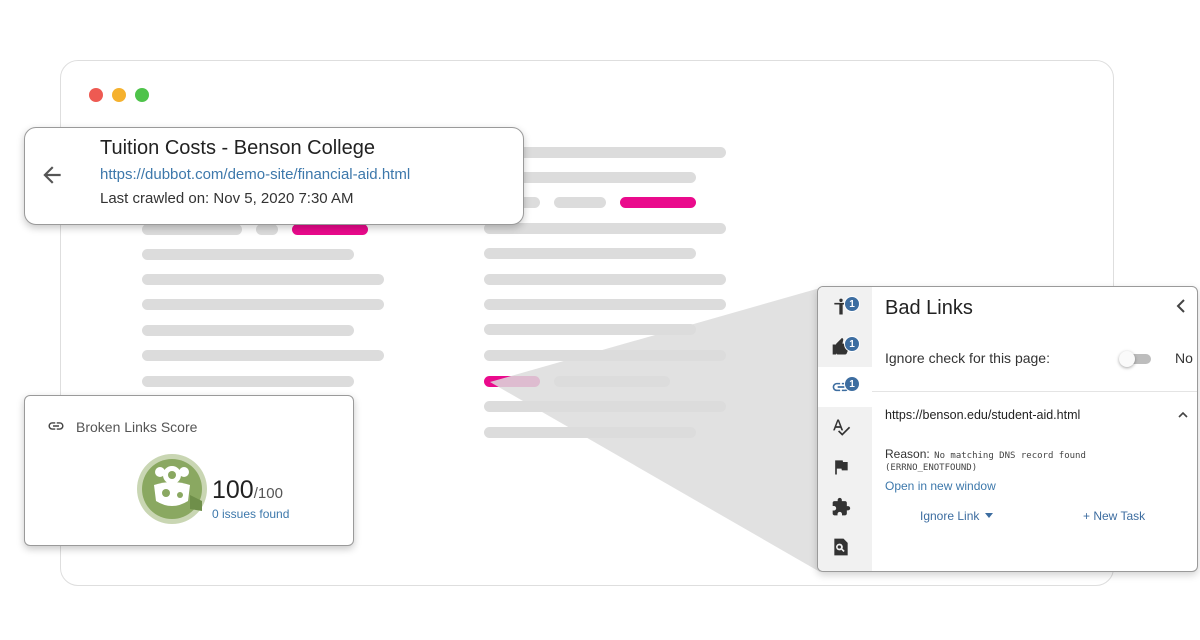  I want to click on rail-item-accessibility: 1, so click(845, 307).